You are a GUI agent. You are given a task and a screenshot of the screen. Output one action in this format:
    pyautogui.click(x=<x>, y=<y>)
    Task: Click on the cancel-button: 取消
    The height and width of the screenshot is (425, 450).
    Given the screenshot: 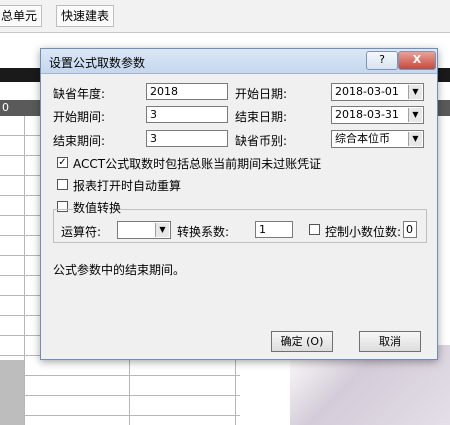 What is the action you would take?
    pyautogui.click(x=390, y=341)
    